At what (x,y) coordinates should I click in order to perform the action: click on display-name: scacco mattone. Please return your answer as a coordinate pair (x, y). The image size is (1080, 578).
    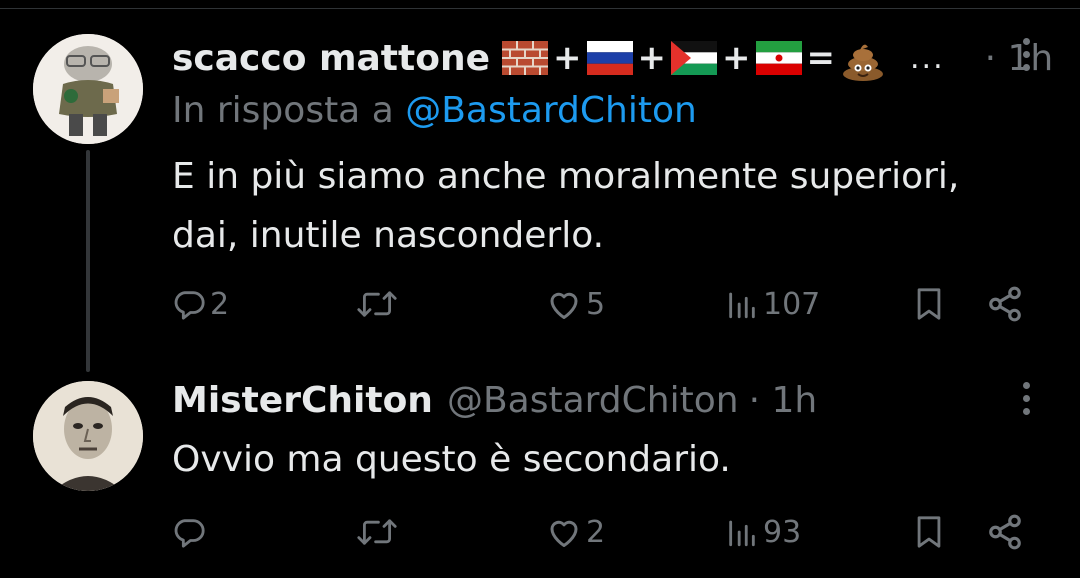
    Looking at the image, I should click on (331, 58).